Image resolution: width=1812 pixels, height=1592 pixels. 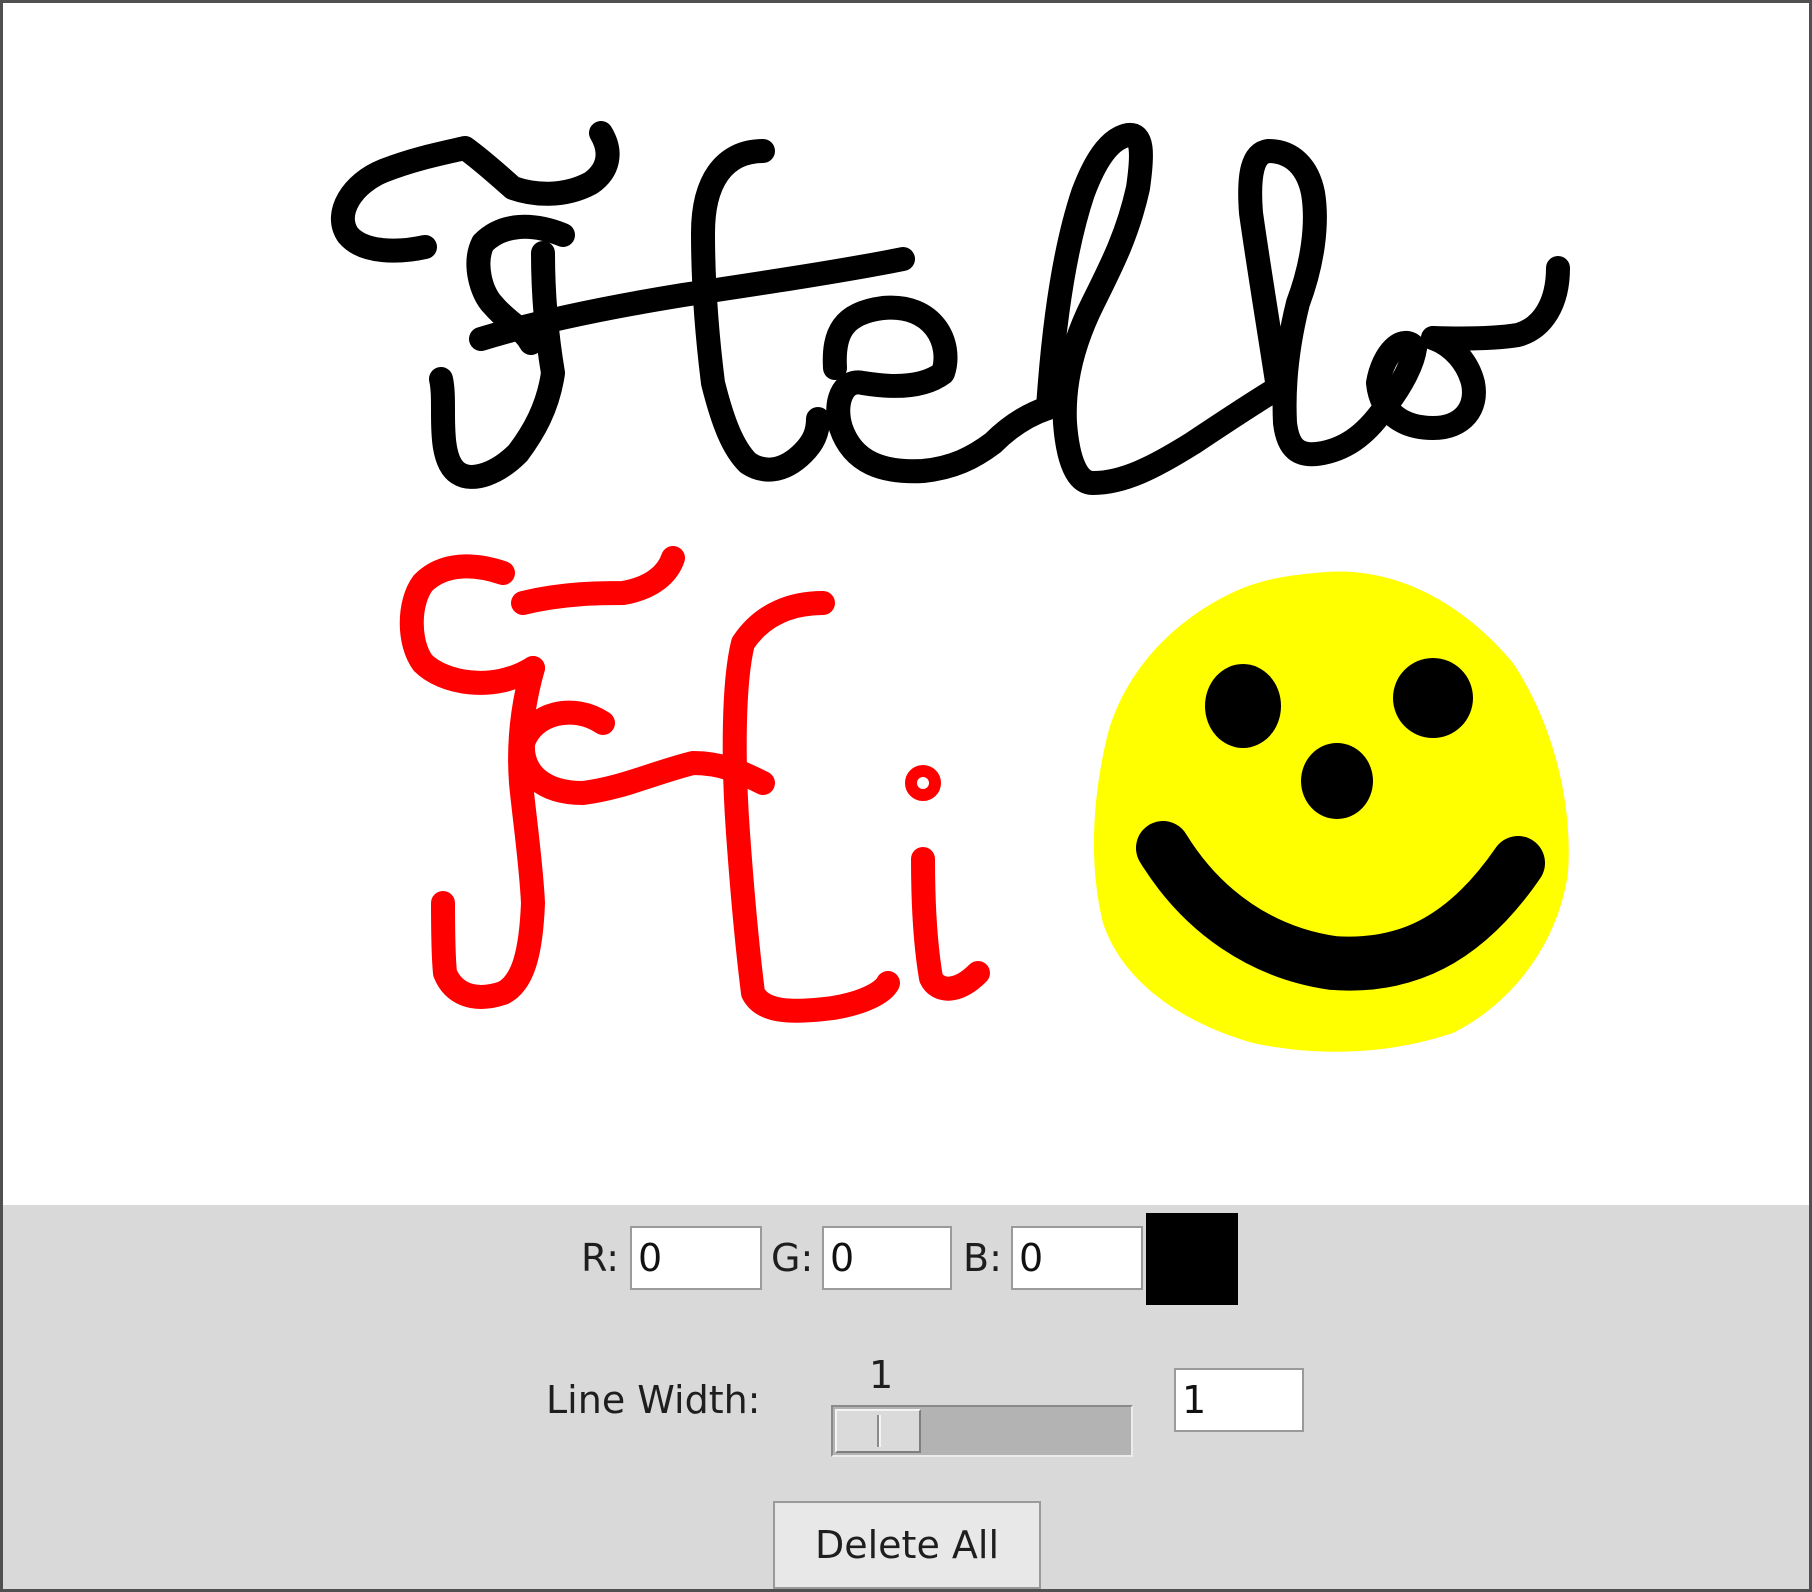 I want to click on line-width-label: Line Width:, so click(x=653, y=1400).